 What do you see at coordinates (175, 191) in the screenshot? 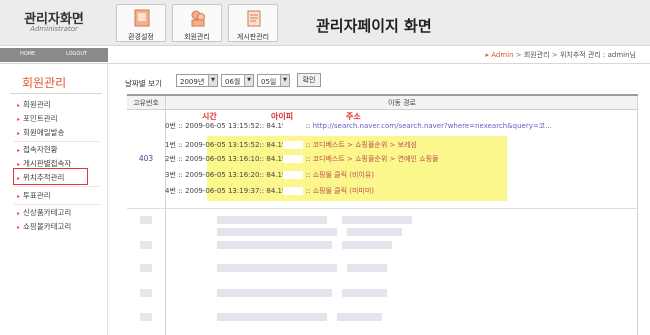
I see `entry-index: 4번 ::` at bounding box center [175, 191].